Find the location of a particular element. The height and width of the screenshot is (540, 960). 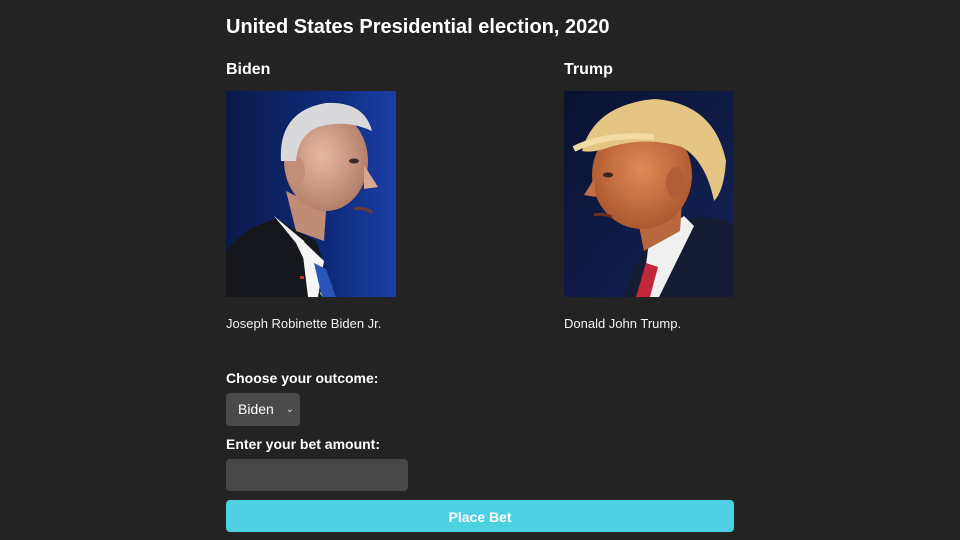

outcome-select-value: Biden is located at coordinates (256, 409).